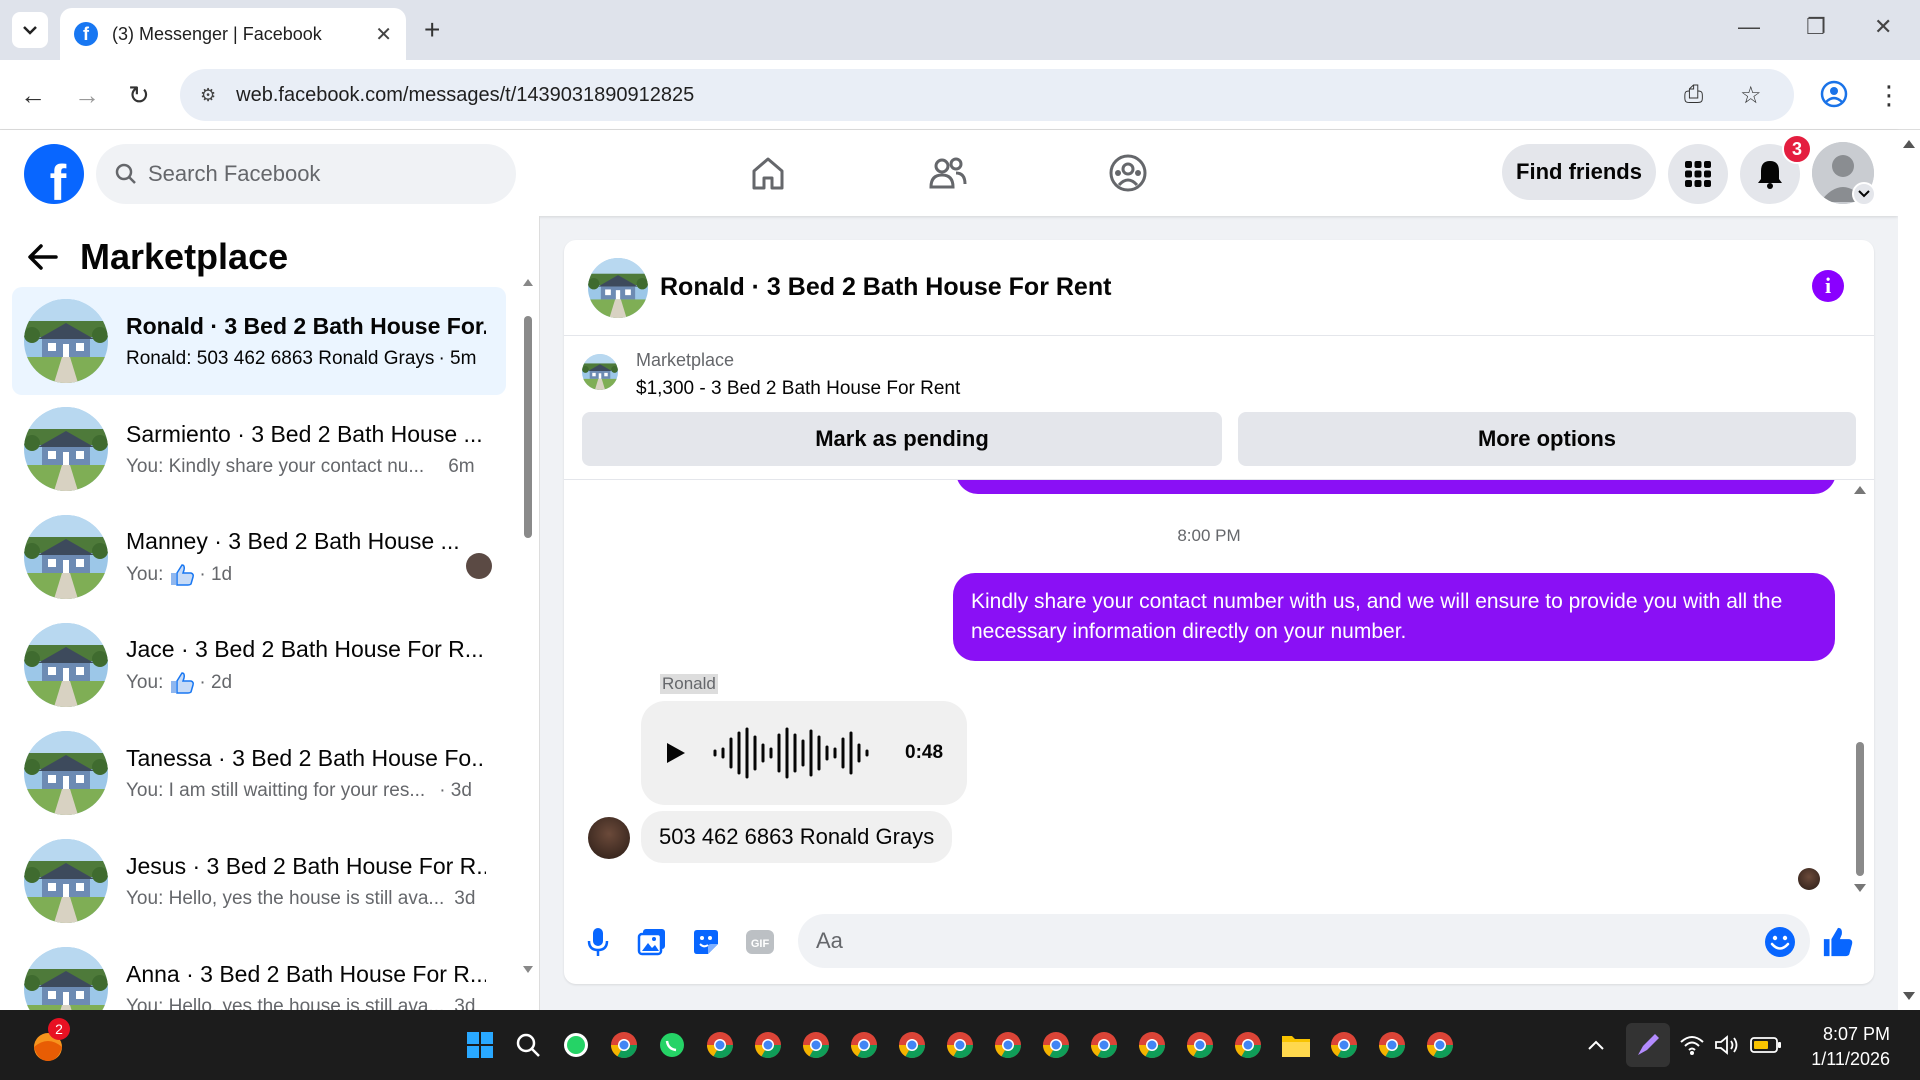  What do you see at coordinates (318, 174) in the screenshot?
I see `search-input` at bounding box center [318, 174].